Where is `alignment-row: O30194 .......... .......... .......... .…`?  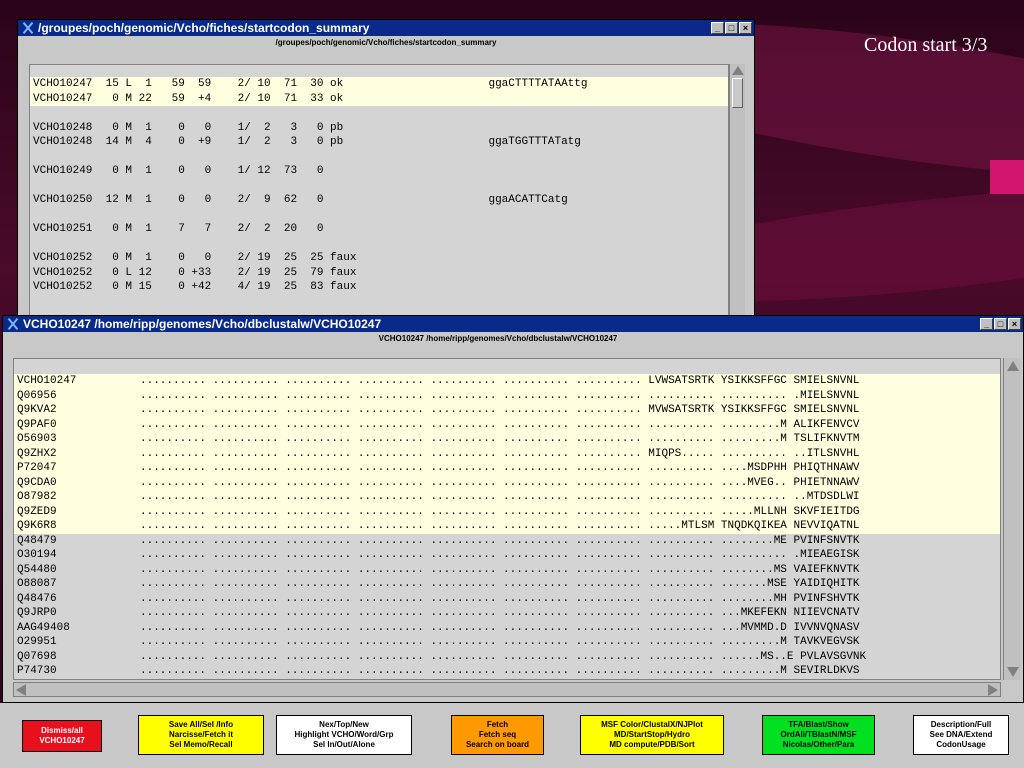 alignment-row: O30194 .......... .......... .......... .… is located at coordinates (507, 555).